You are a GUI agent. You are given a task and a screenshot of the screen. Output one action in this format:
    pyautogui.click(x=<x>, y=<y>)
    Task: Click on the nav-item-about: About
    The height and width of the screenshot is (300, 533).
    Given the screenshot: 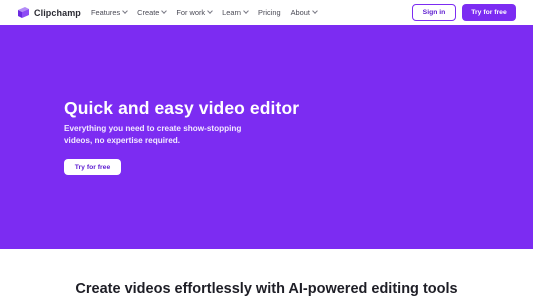 What is the action you would take?
    pyautogui.click(x=304, y=12)
    